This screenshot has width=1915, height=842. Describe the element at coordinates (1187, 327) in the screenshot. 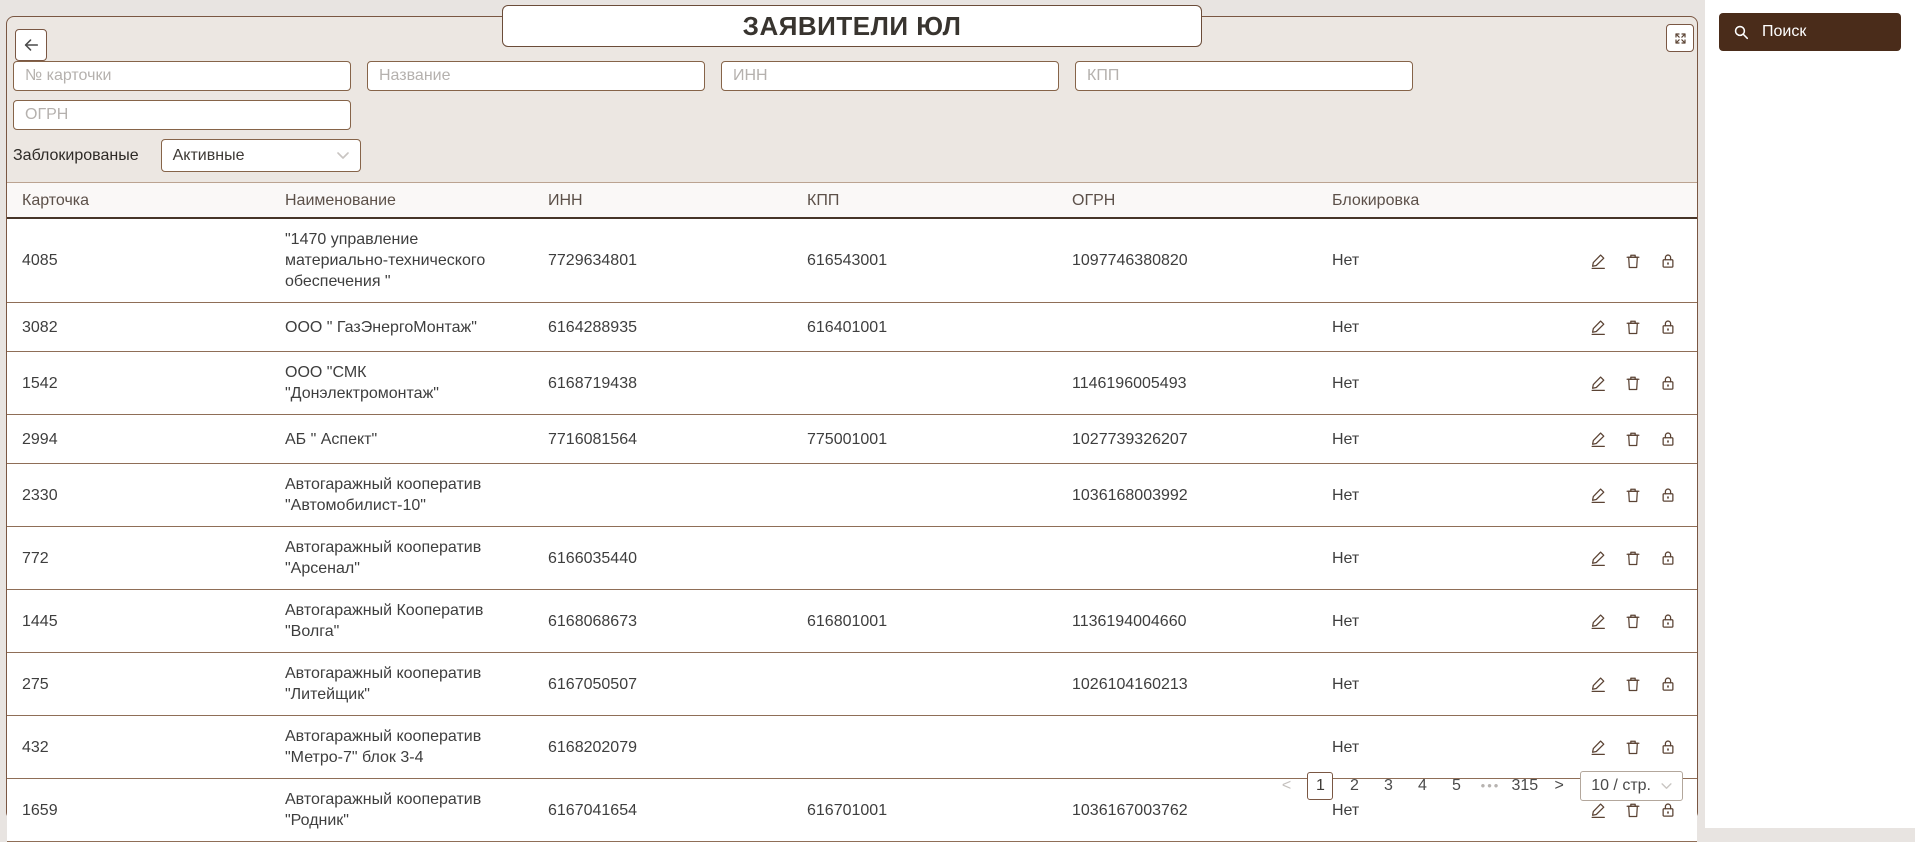

I see `cell-ogrn` at that location.